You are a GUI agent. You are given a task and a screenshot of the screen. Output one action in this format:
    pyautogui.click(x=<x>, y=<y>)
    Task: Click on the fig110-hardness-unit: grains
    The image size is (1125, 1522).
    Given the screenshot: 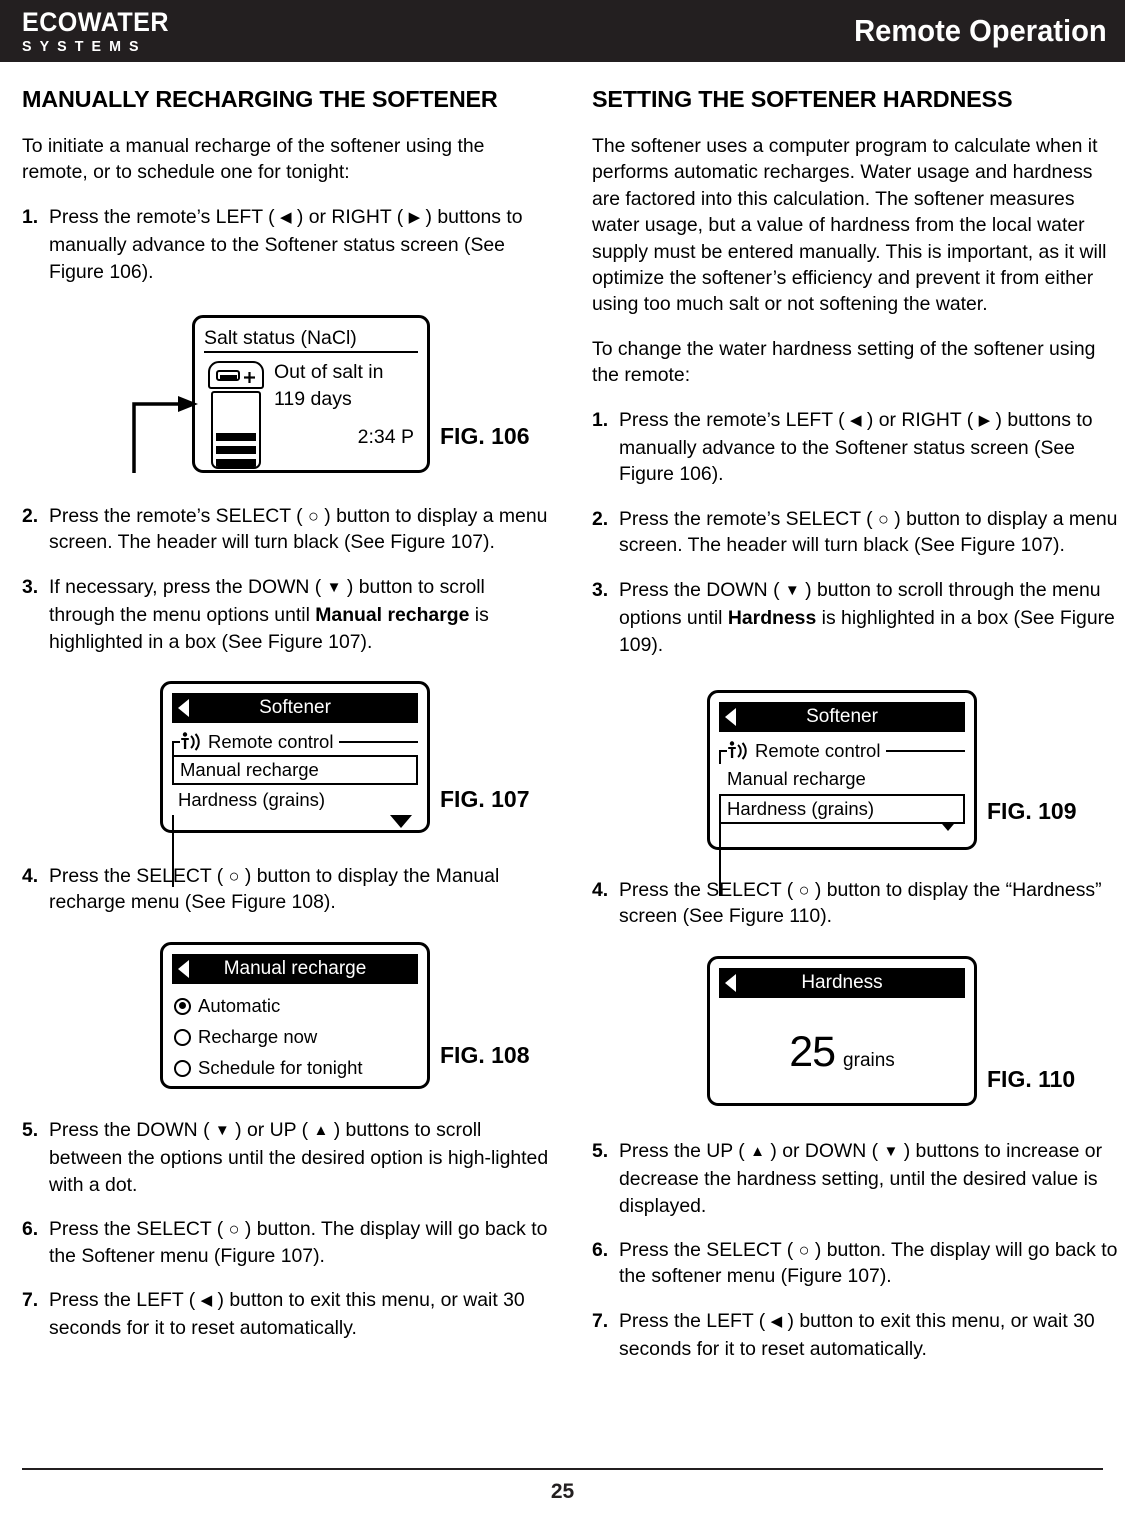 What is the action you would take?
    pyautogui.click(x=869, y=1060)
    